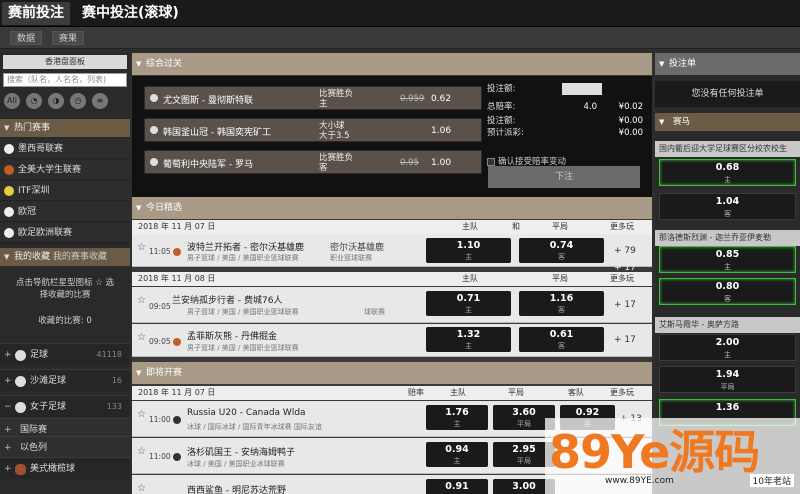 The image size is (800, 494). Describe the element at coordinates (392, 393) in the screenshot. I see `date-bar: 2018 年 11 月 07 日赔率 主队 平局 客队 更多玩` at that location.